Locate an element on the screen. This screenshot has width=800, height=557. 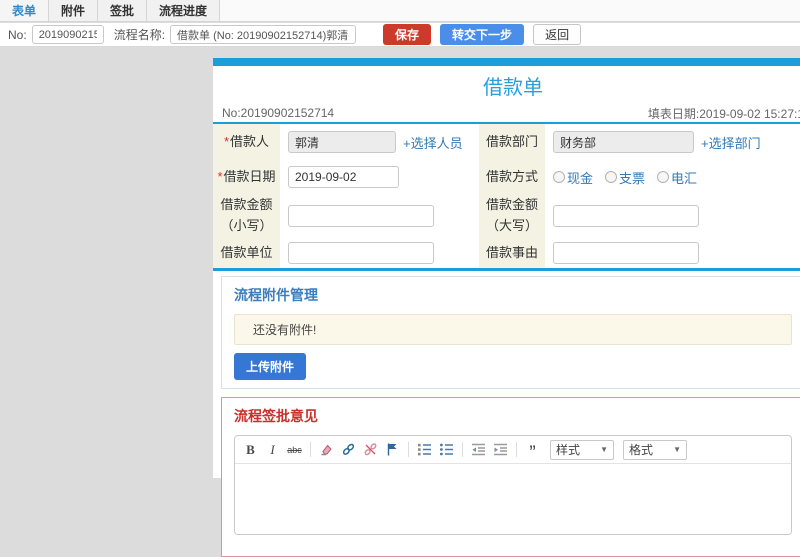
top-tab-bar: 表单 附件 签批 流程进度 is located at coordinates (400, 11).